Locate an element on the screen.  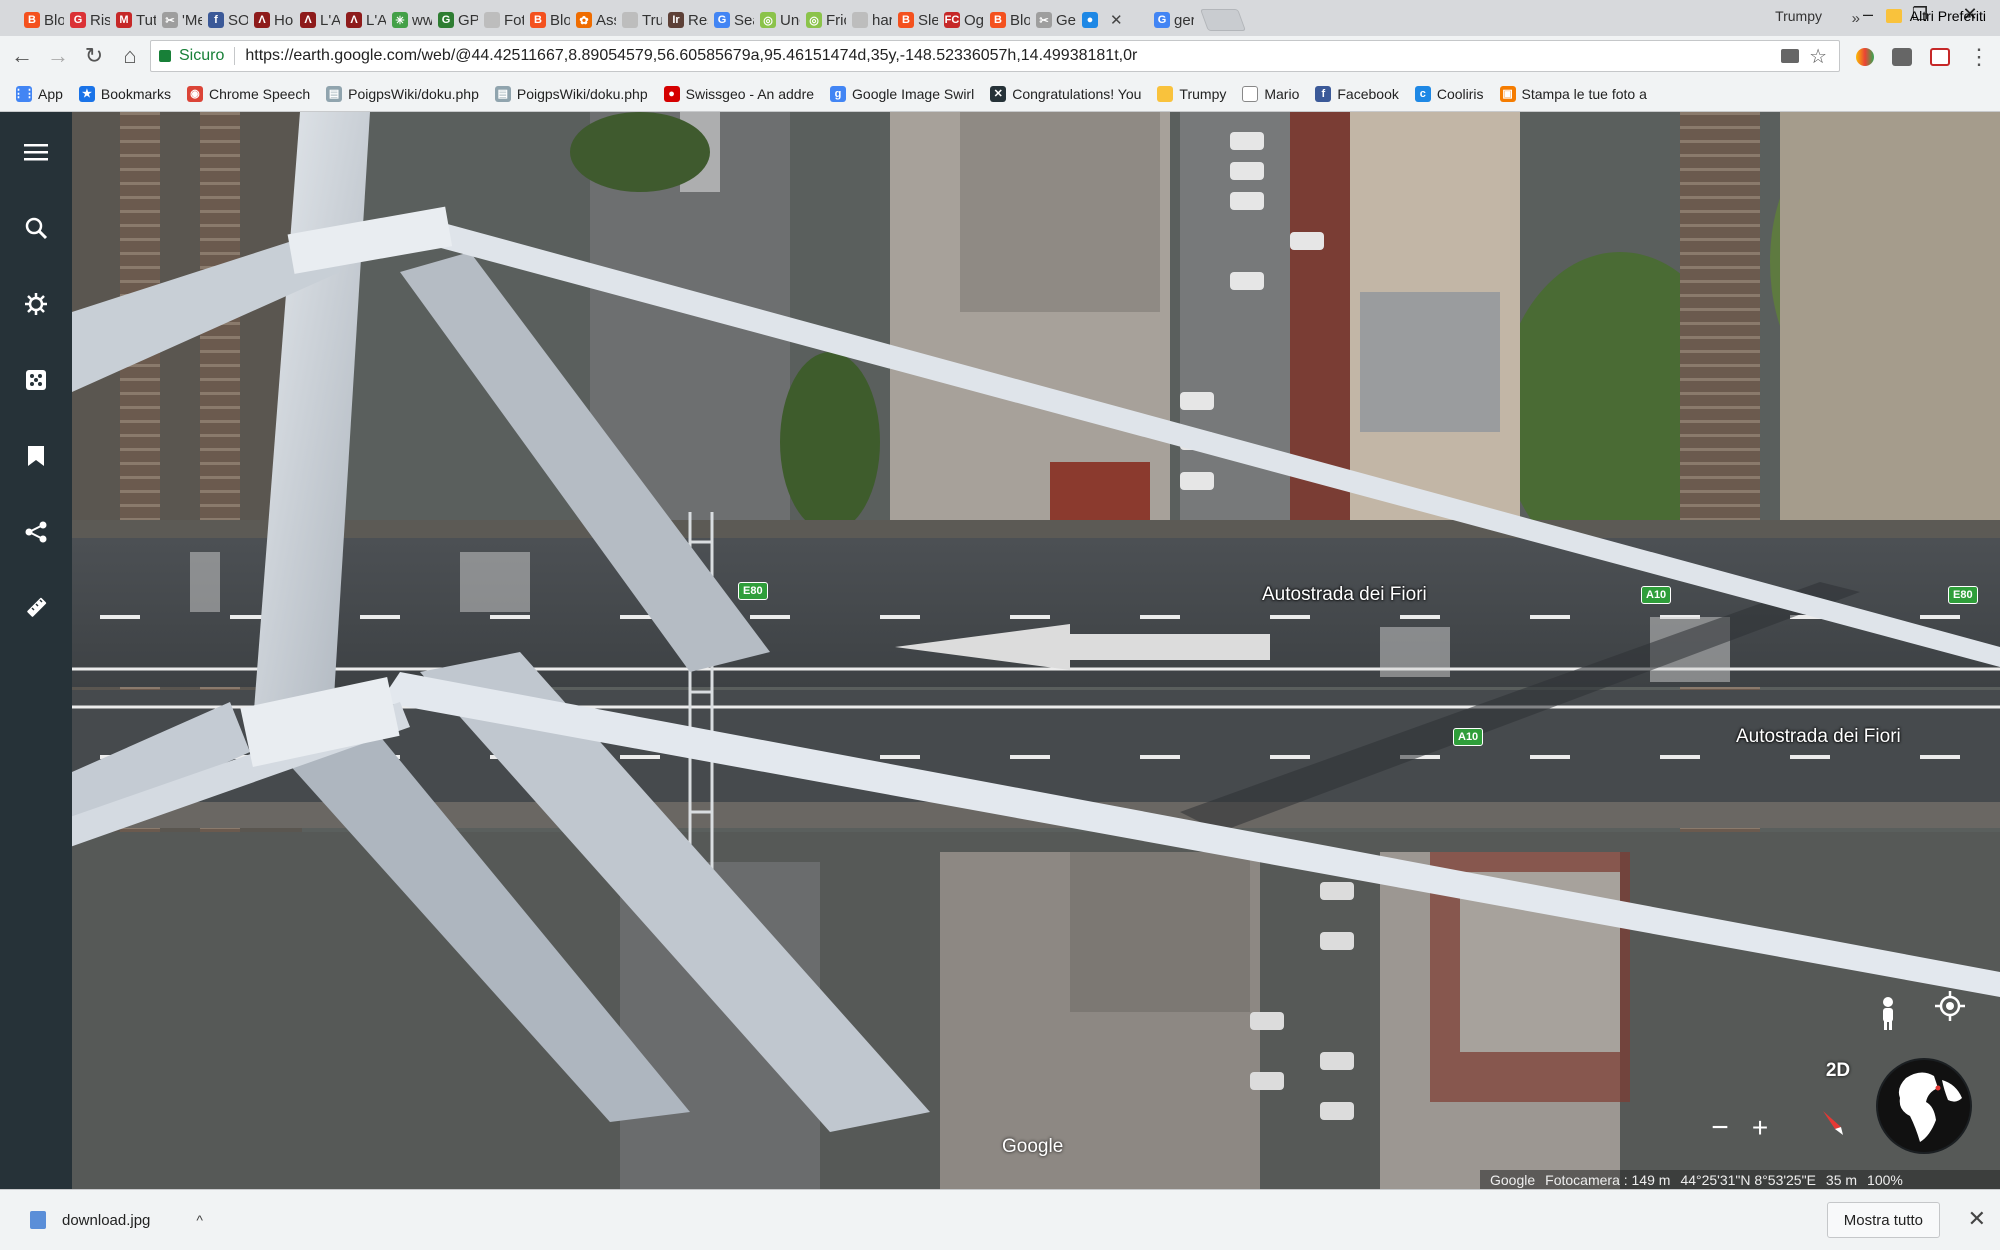
bookmark-item: f Facebook is located at coordinates (1357, 93).